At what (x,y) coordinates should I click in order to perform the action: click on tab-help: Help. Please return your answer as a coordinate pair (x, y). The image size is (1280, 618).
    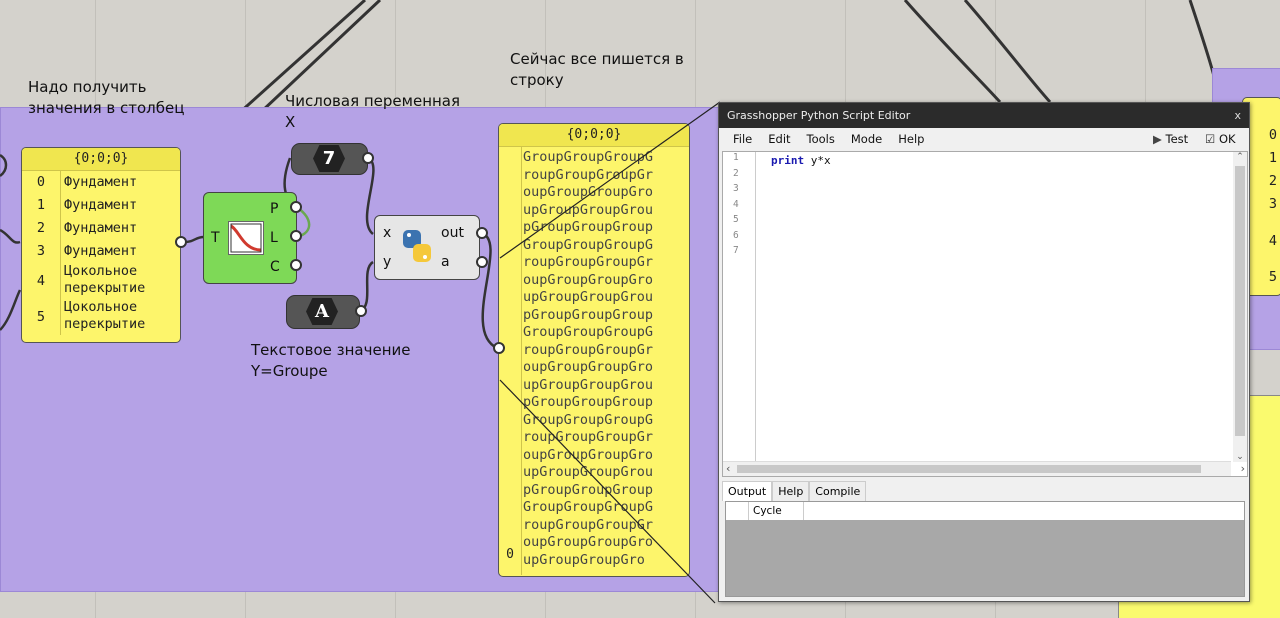
    Looking at the image, I should click on (791, 491).